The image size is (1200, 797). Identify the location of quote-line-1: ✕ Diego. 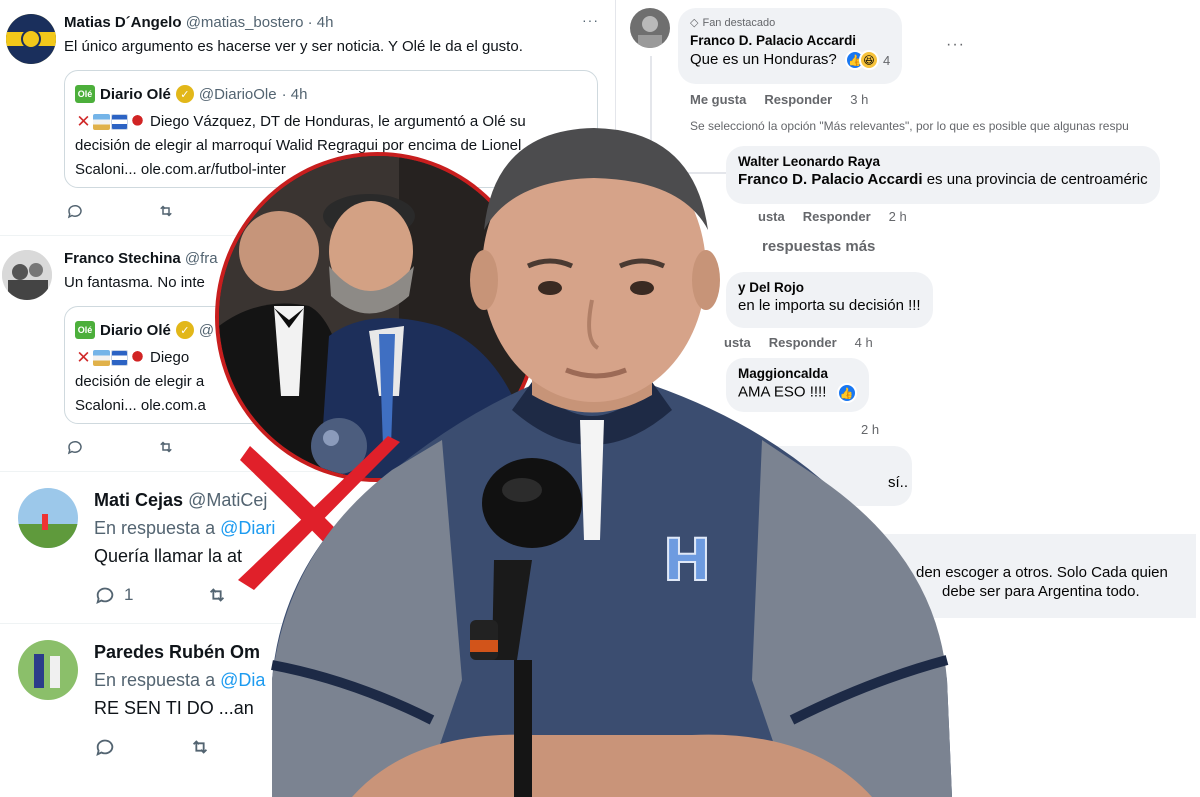
(132, 358).